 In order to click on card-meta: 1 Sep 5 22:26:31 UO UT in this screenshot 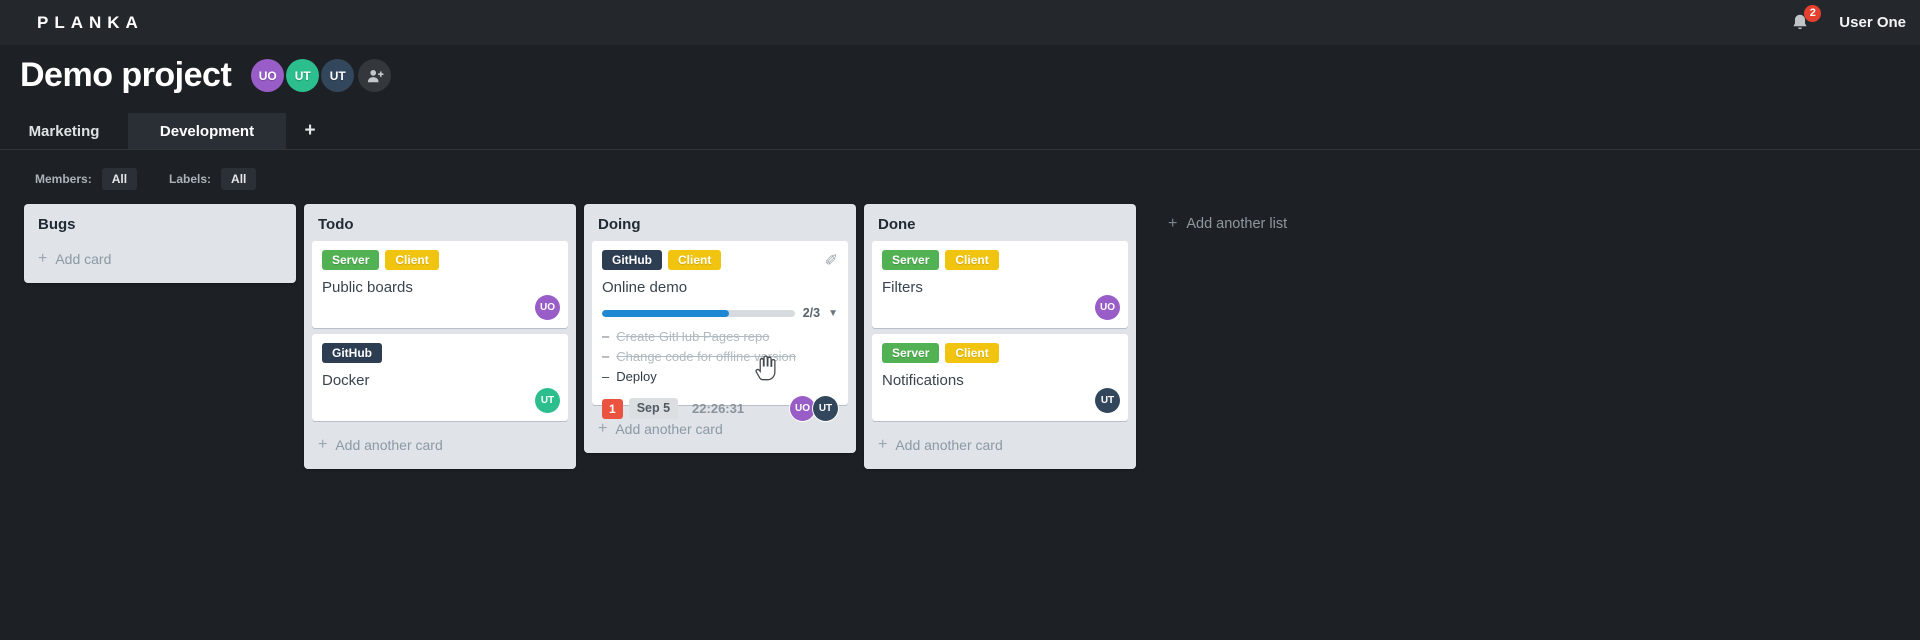, I will do `click(720, 408)`.